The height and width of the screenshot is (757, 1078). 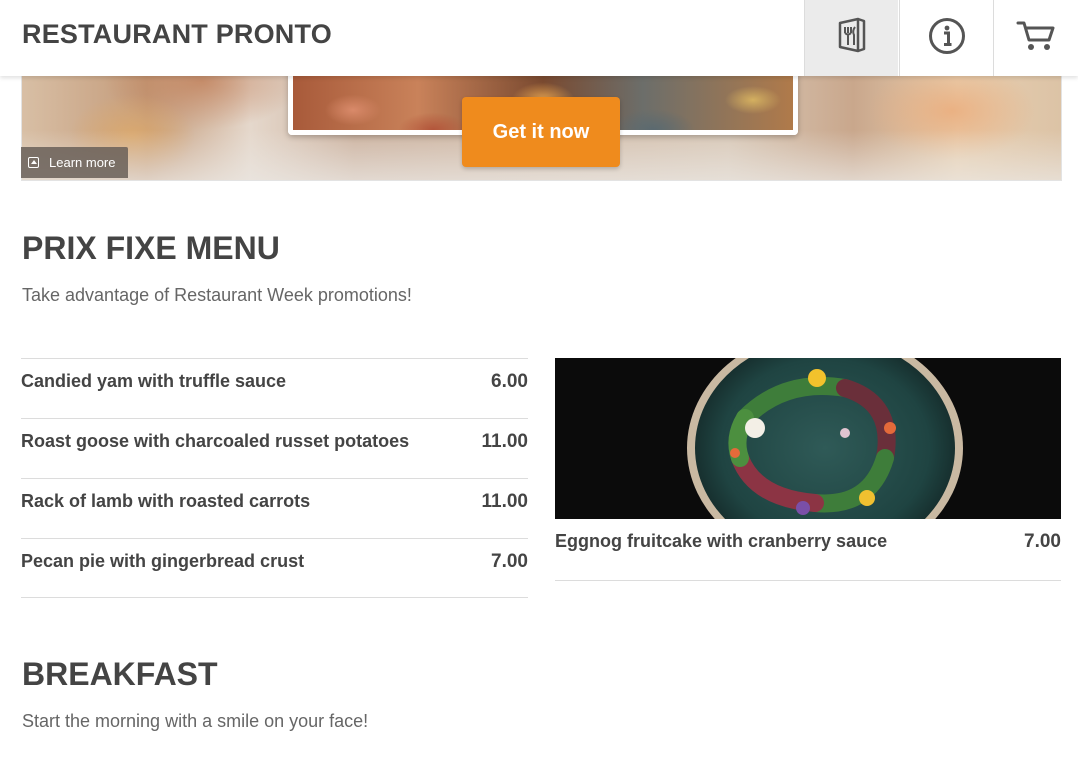 What do you see at coordinates (33, 162) in the screenshot?
I see `expand-up-icon` at bounding box center [33, 162].